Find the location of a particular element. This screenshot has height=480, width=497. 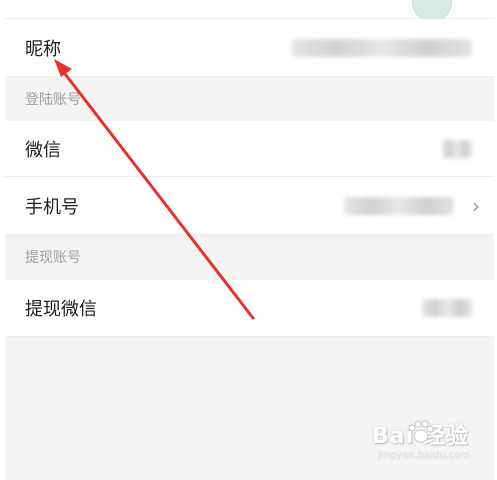

wechat-value-blurred is located at coordinates (457, 148).